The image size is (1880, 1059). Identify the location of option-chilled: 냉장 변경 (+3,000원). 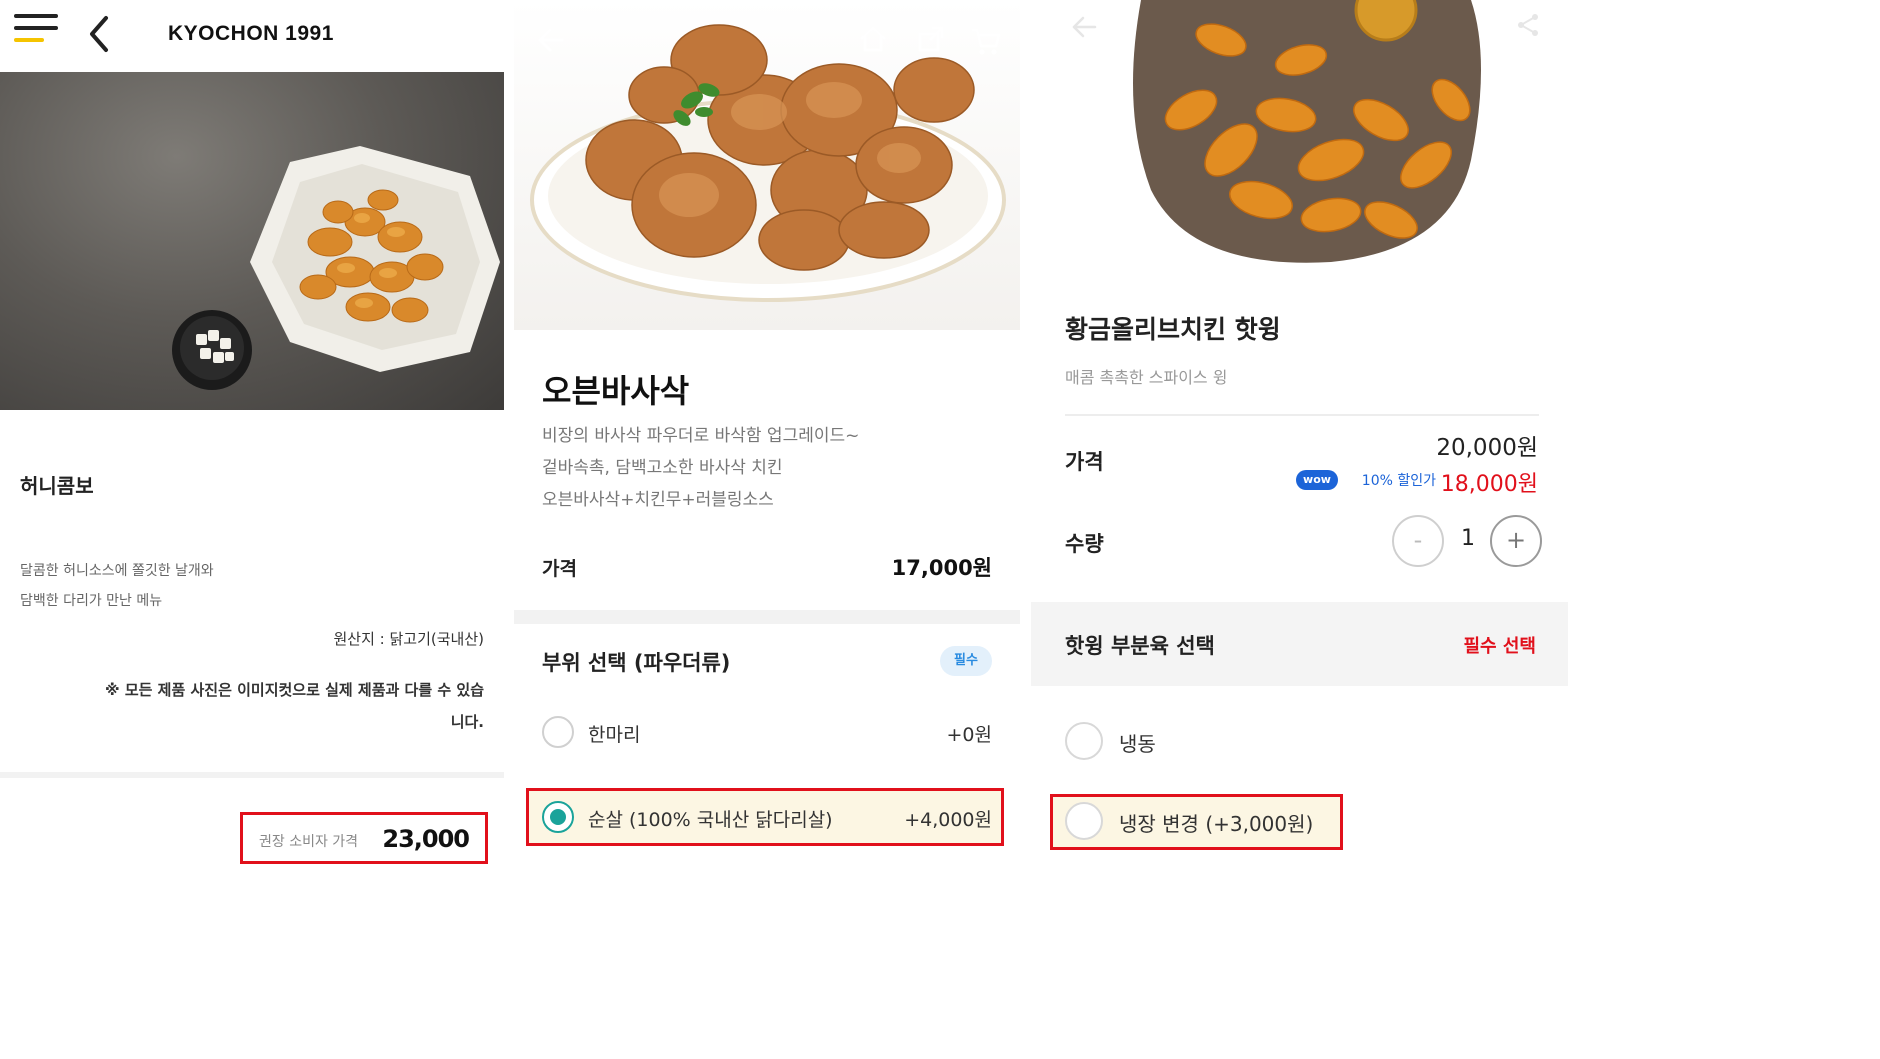
(1215, 822).